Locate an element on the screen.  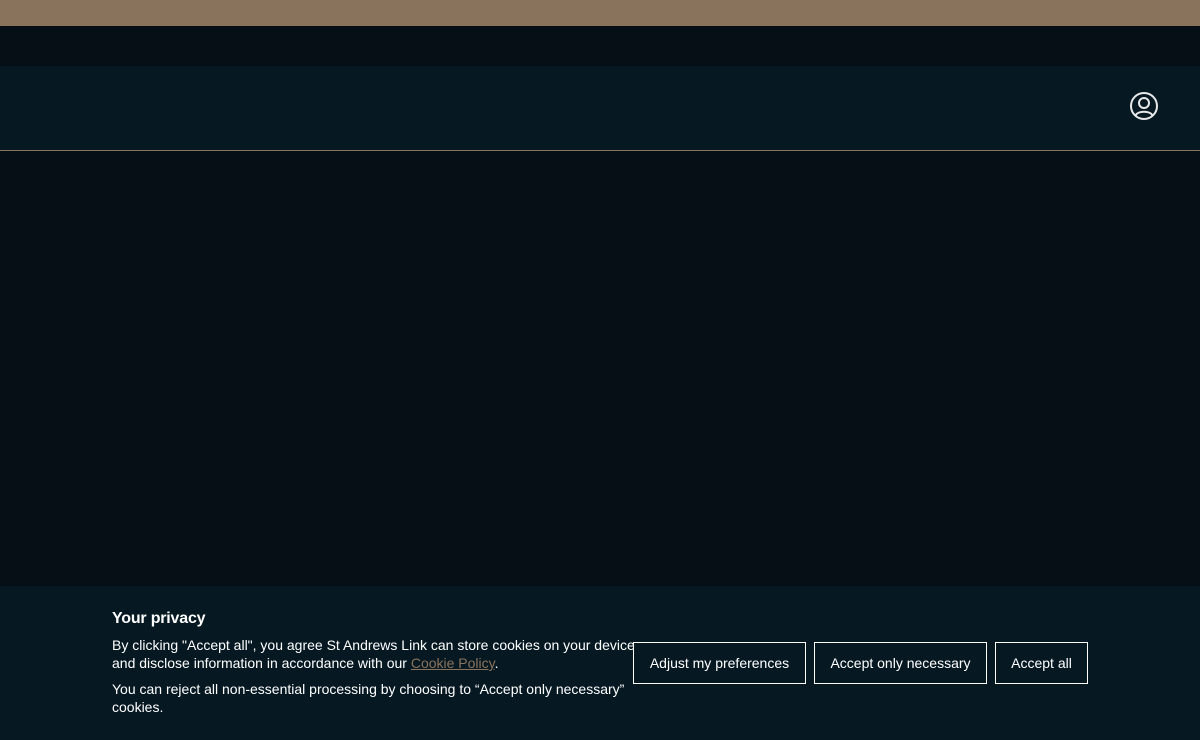
top-bar is located at coordinates (600, 46).